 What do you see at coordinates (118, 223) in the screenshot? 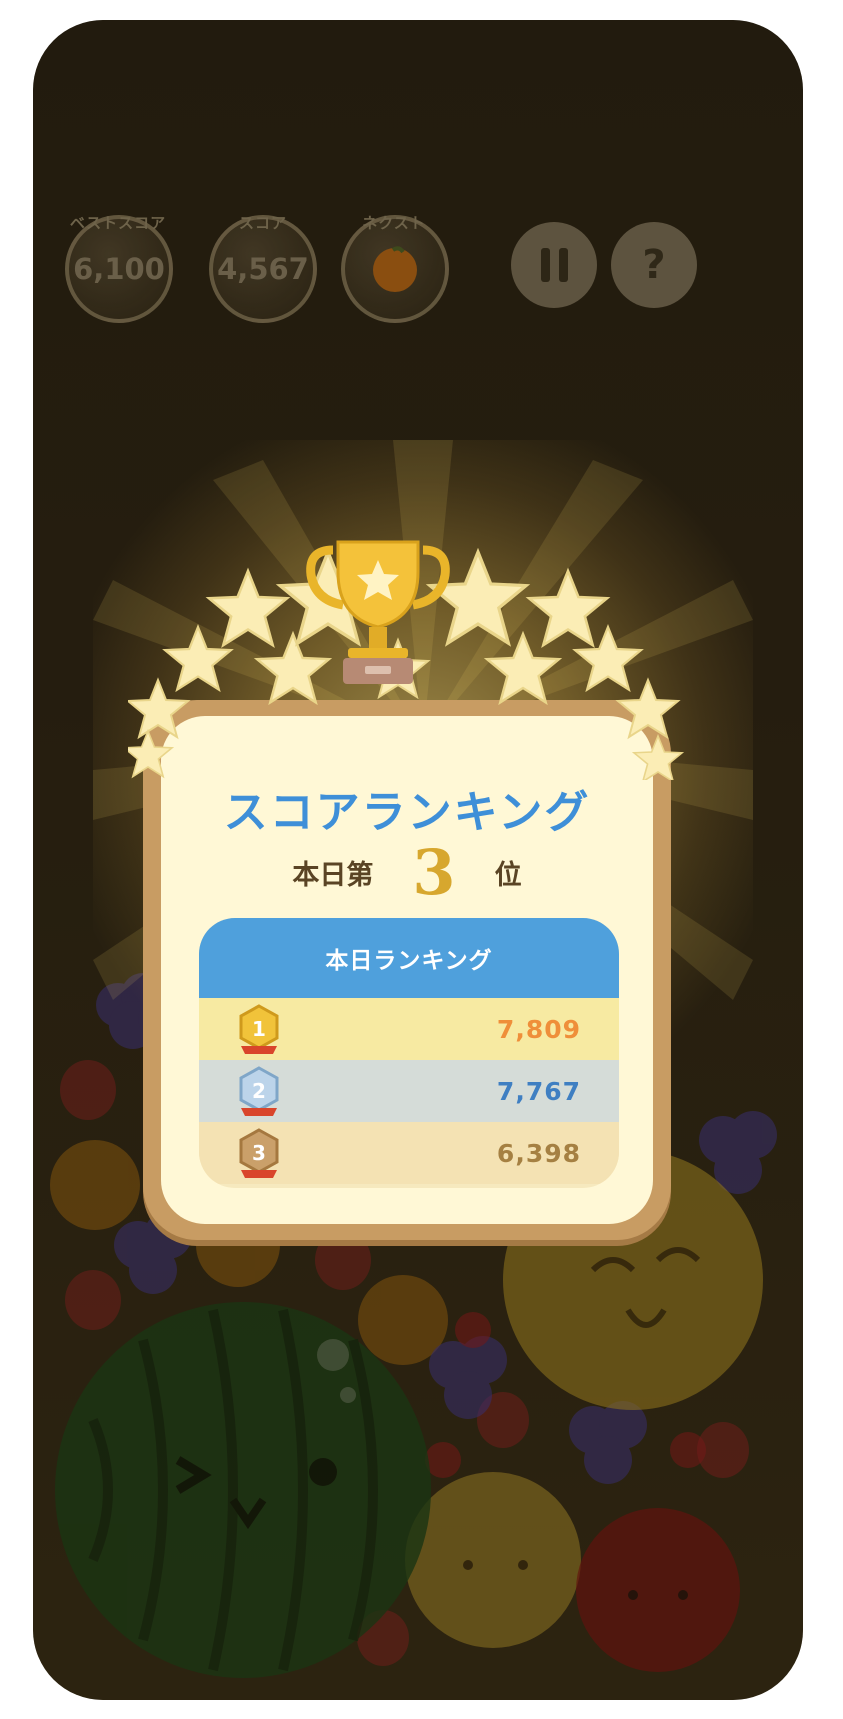
I see `best-score-label: ベストスコア` at bounding box center [118, 223].